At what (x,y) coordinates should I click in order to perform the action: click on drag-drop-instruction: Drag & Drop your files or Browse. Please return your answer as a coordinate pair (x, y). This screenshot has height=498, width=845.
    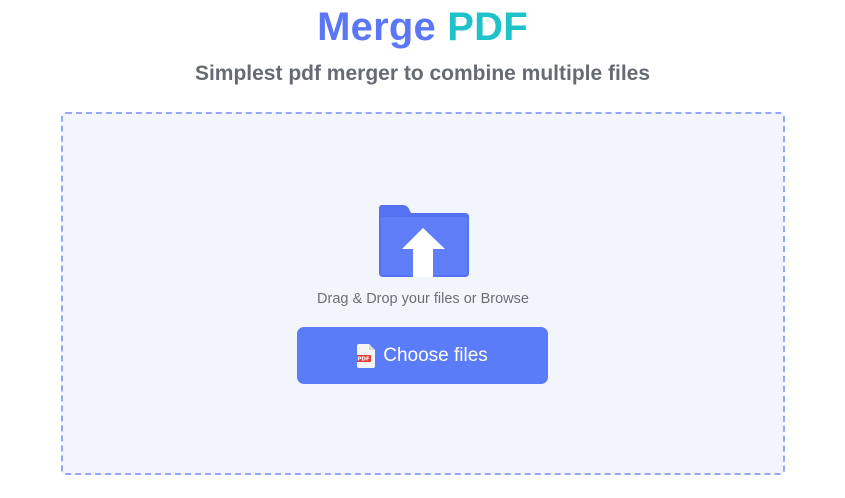
    Looking at the image, I should click on (423, 299).